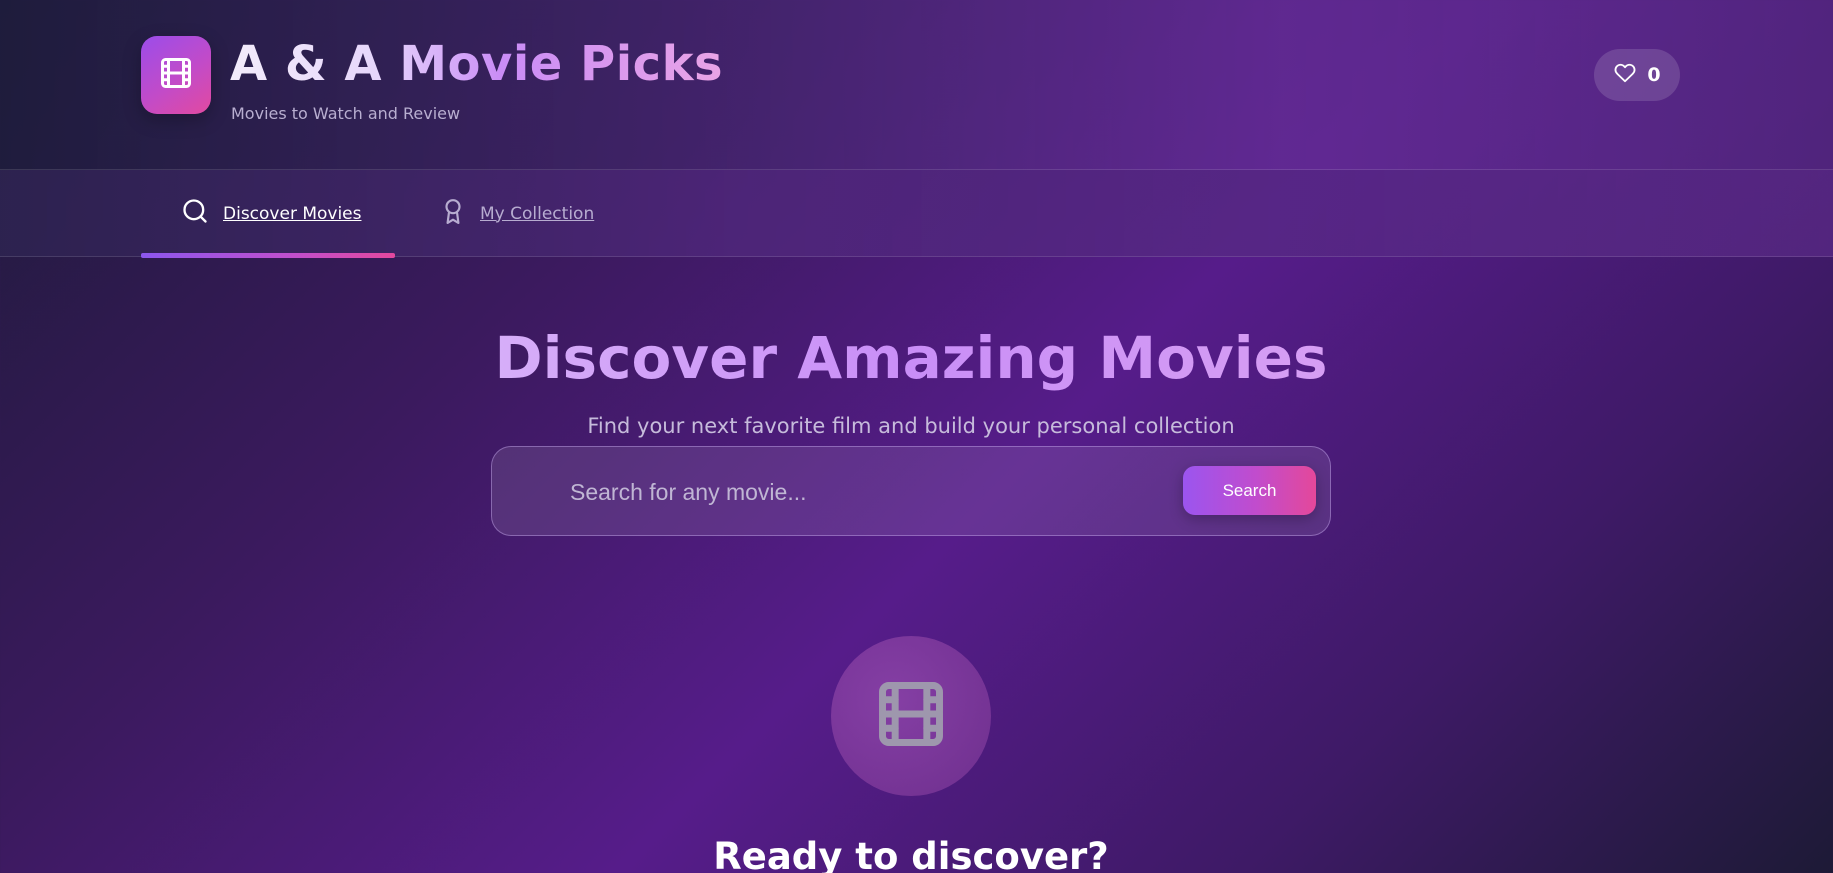 Image resolution: width=1833 pixels, height=873 pixels. I want to click on search-bar: Search, so click(911, 491).